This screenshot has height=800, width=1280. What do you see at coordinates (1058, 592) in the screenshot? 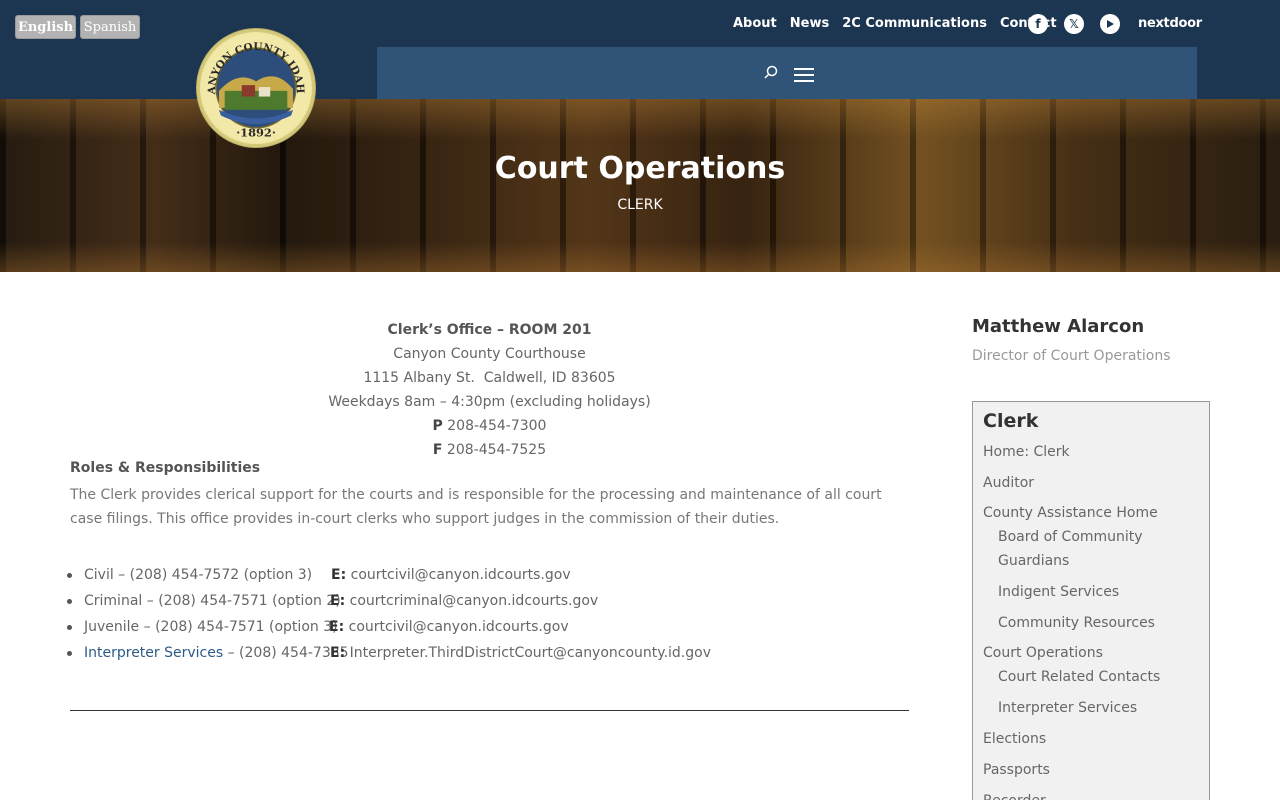
I see `sidebar-item-indigent-services: Indigent Services` at bounding box center [1058, 592].